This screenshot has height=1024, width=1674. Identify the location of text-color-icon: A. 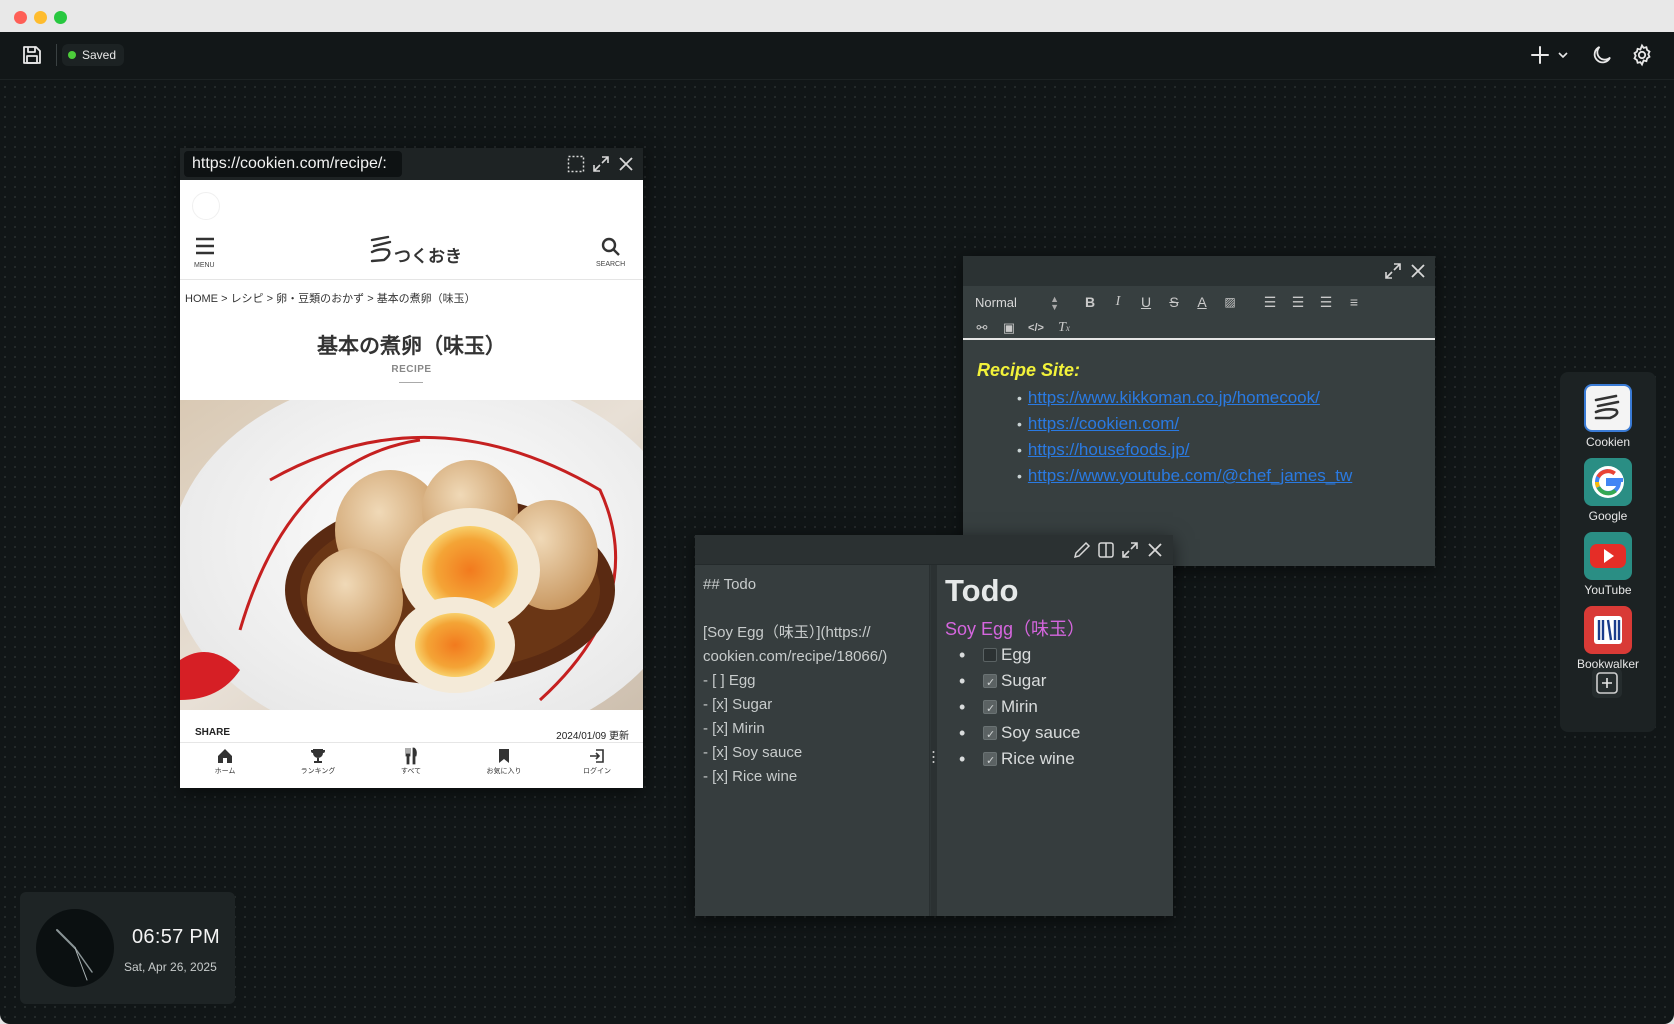
(1202, 302).